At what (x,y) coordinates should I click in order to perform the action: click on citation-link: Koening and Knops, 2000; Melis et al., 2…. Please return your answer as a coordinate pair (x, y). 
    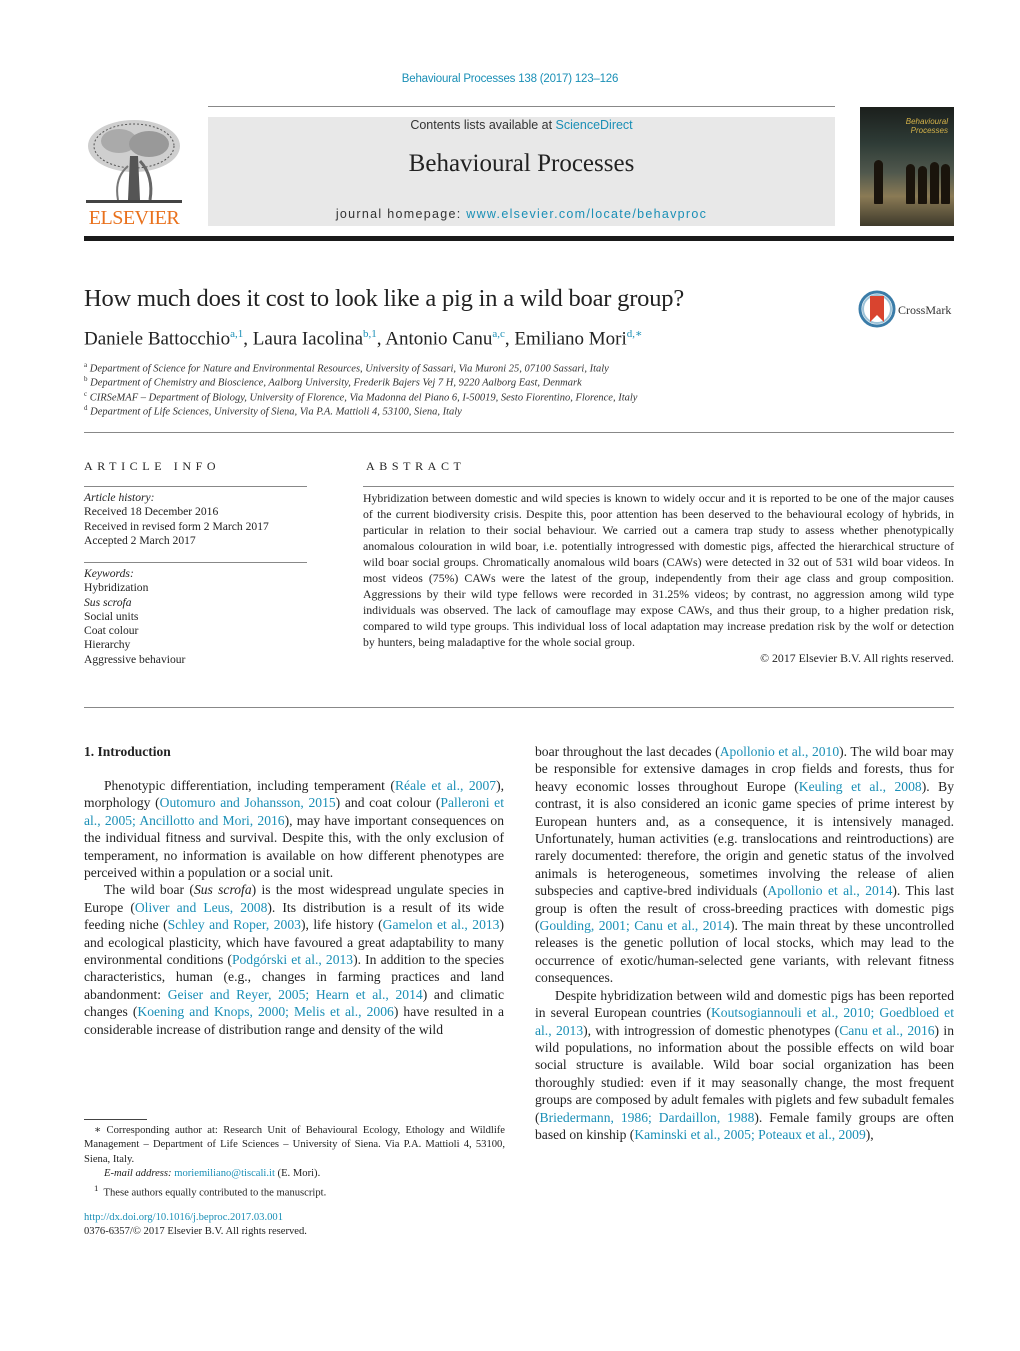
    Looking at the image, I should click on (265, 1011).